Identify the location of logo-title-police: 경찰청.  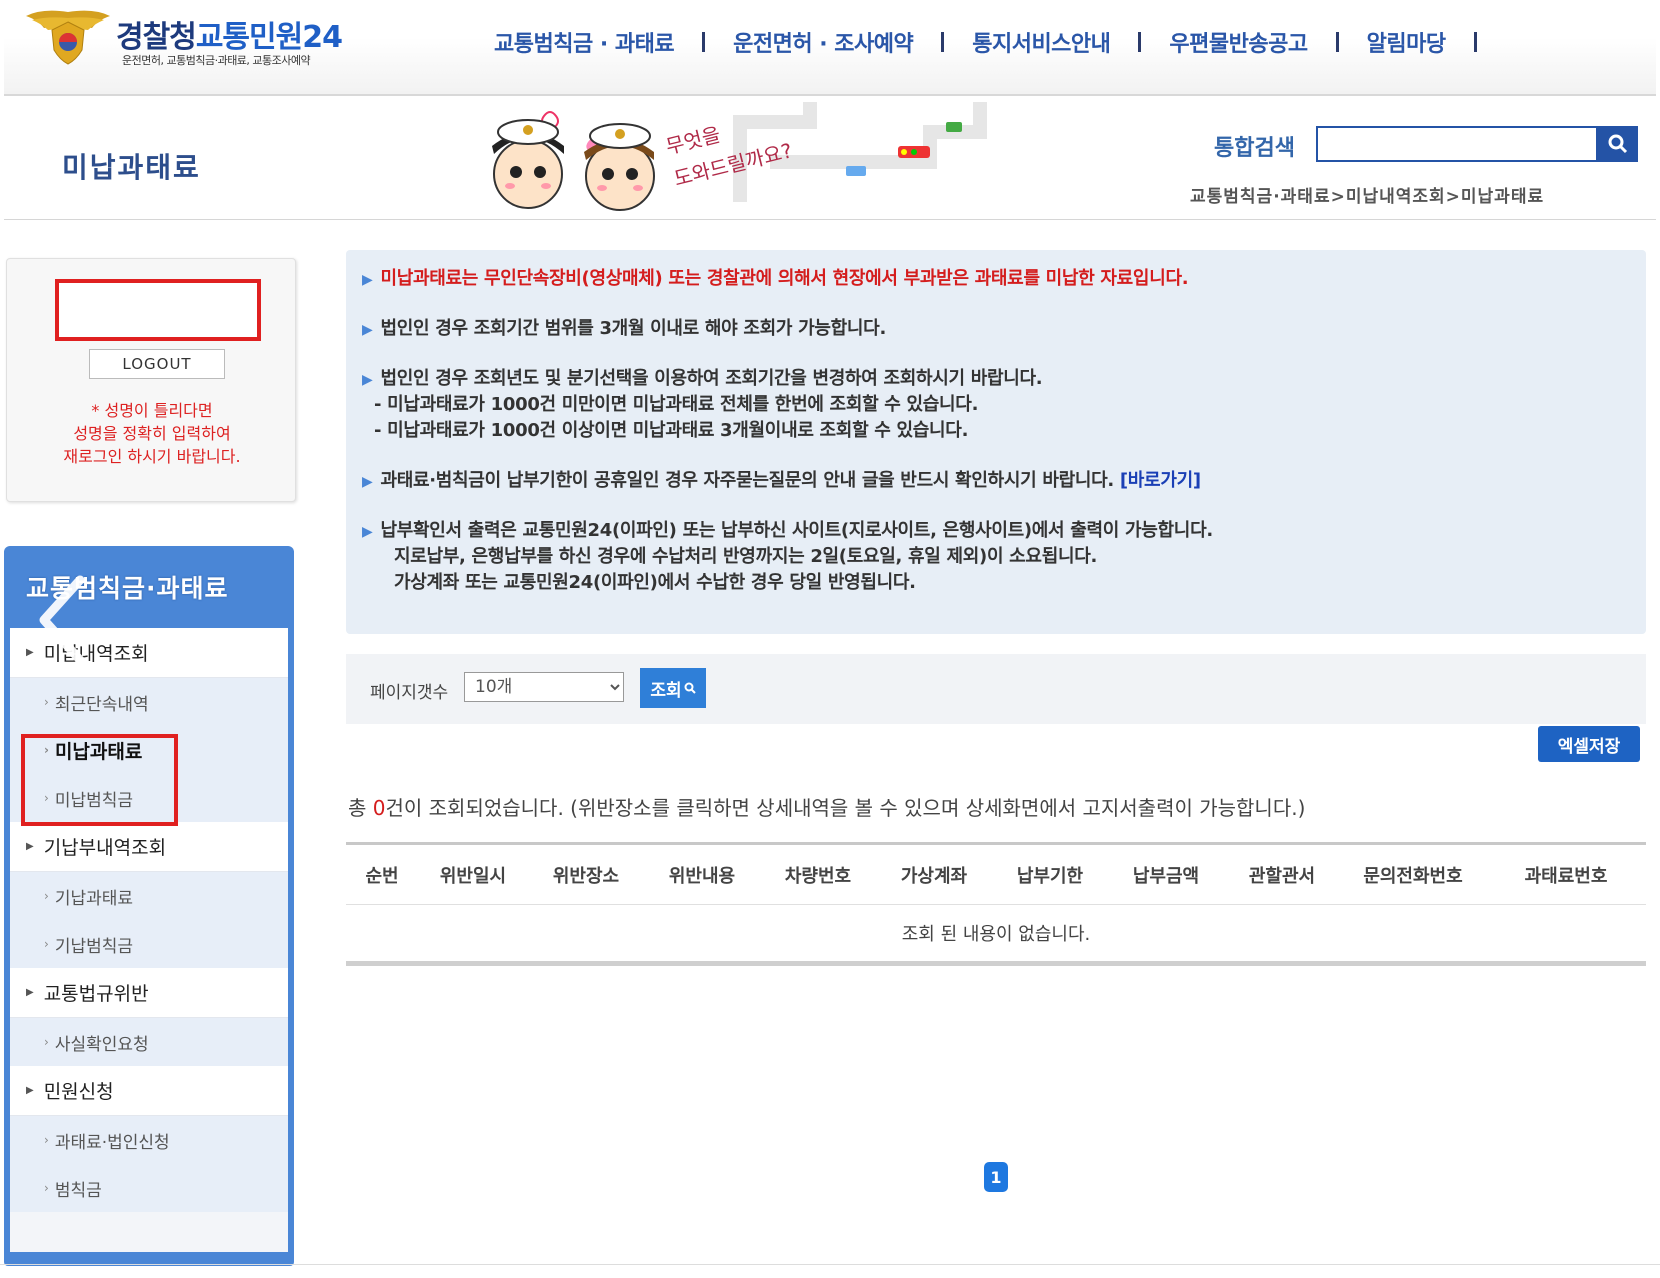
(156, 37).